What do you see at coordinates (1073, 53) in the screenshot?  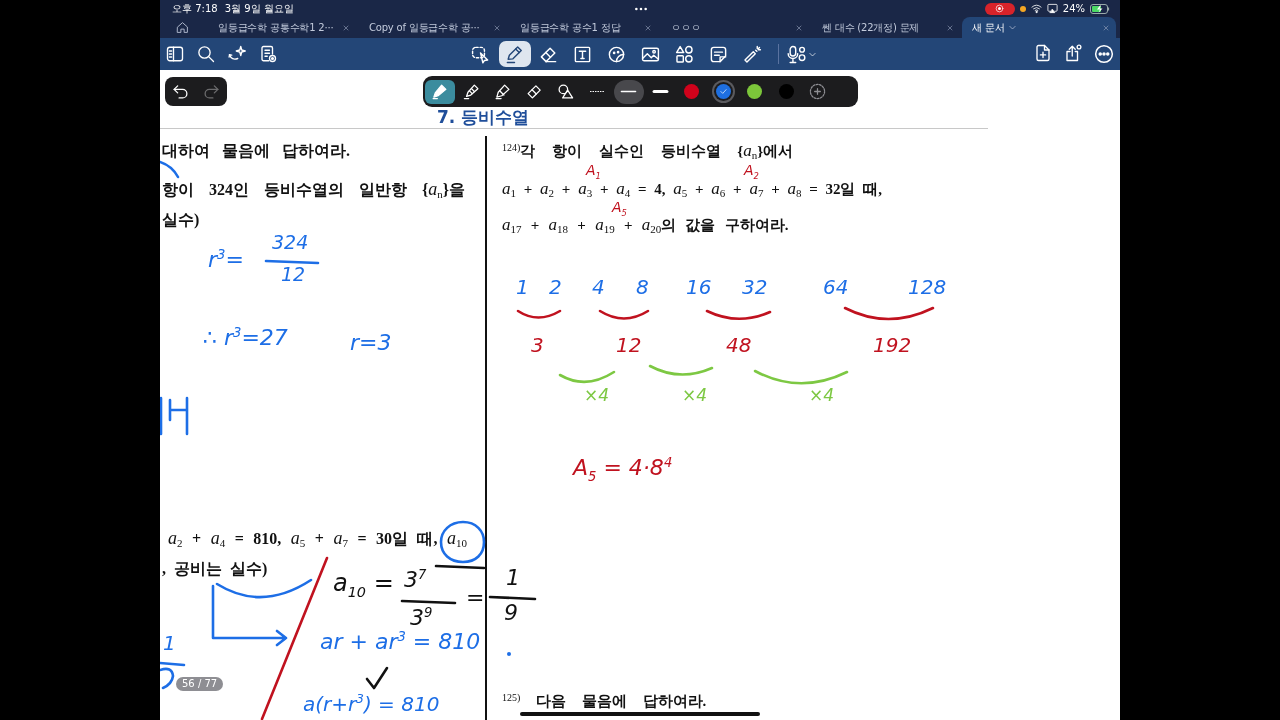 I see `share-icon` at bounding box center [1073, 53].